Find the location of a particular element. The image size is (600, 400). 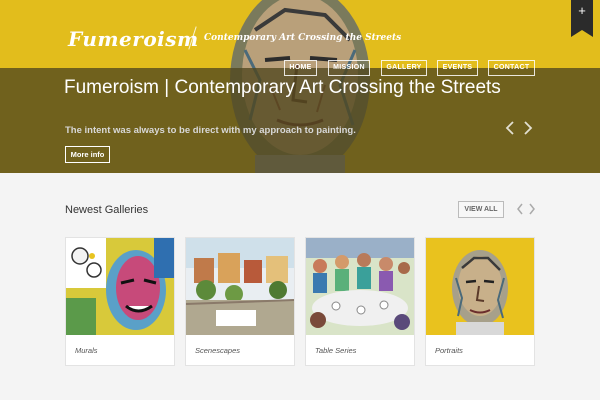

gallery-card-portraits: Portraits is located at coordinates (480, 301).